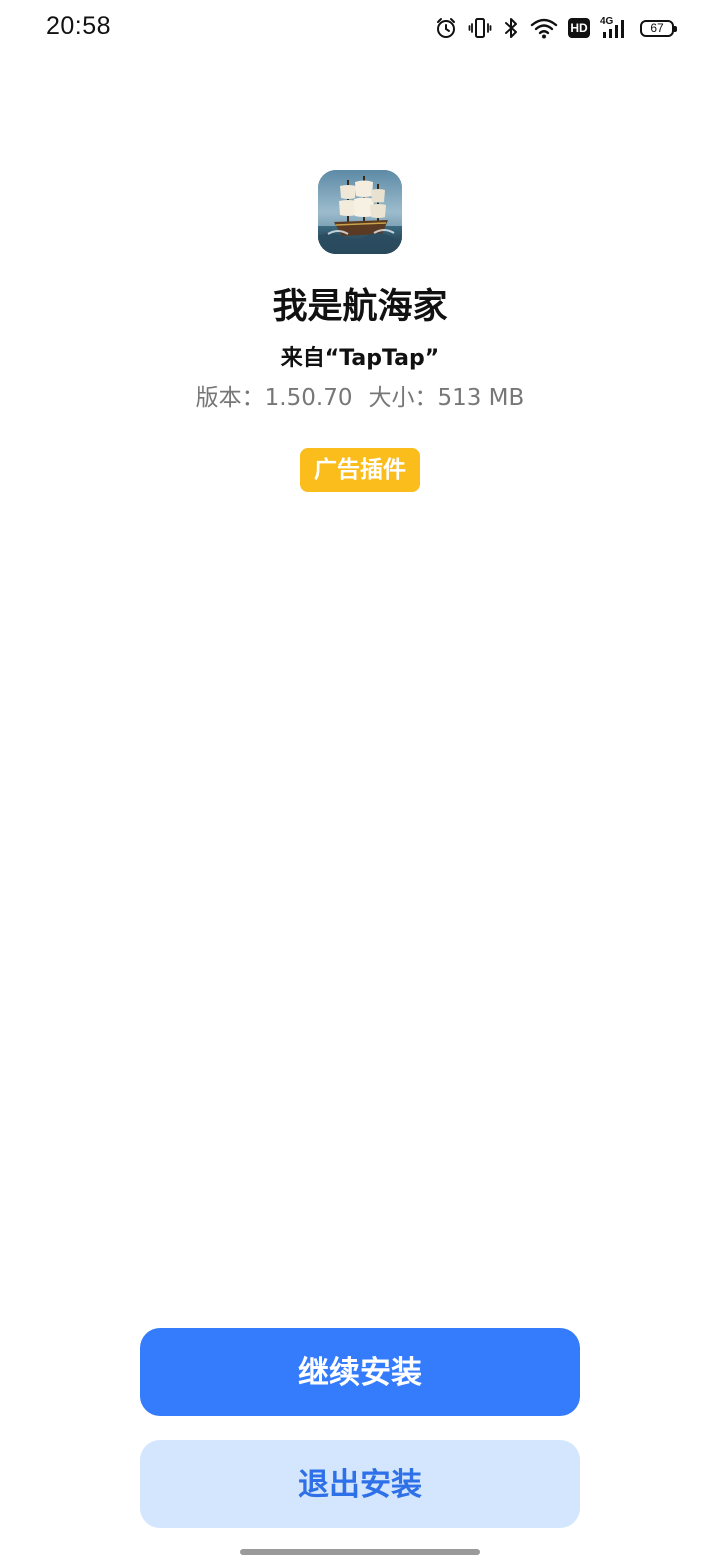 The image size is (720, 1560). I want to click on app-meta: 版本：1.50.70 大小：513 MB, so click(360, 395).